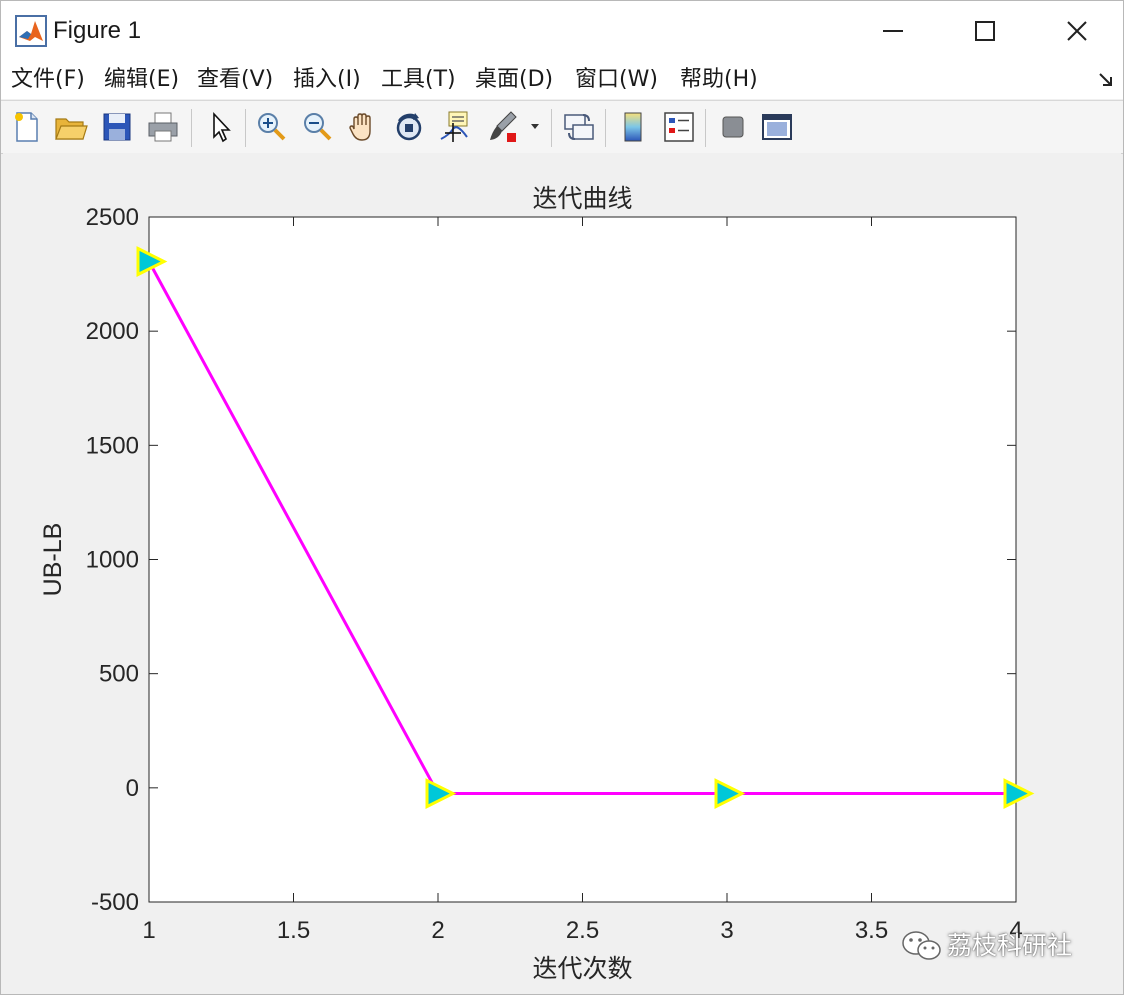  I want to click on title-bar: Figure 1, so click(562, 31).